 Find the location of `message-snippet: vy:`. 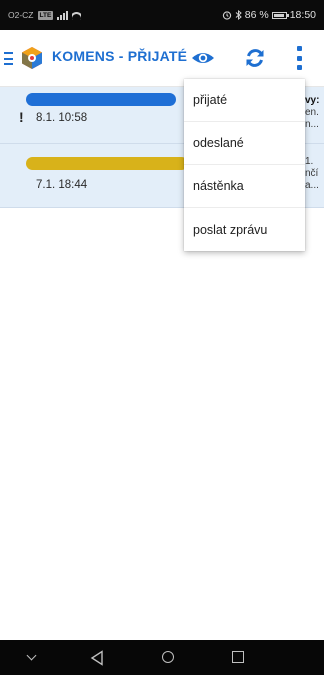

message-snippet: vy: is located at coordinates (312, 100).